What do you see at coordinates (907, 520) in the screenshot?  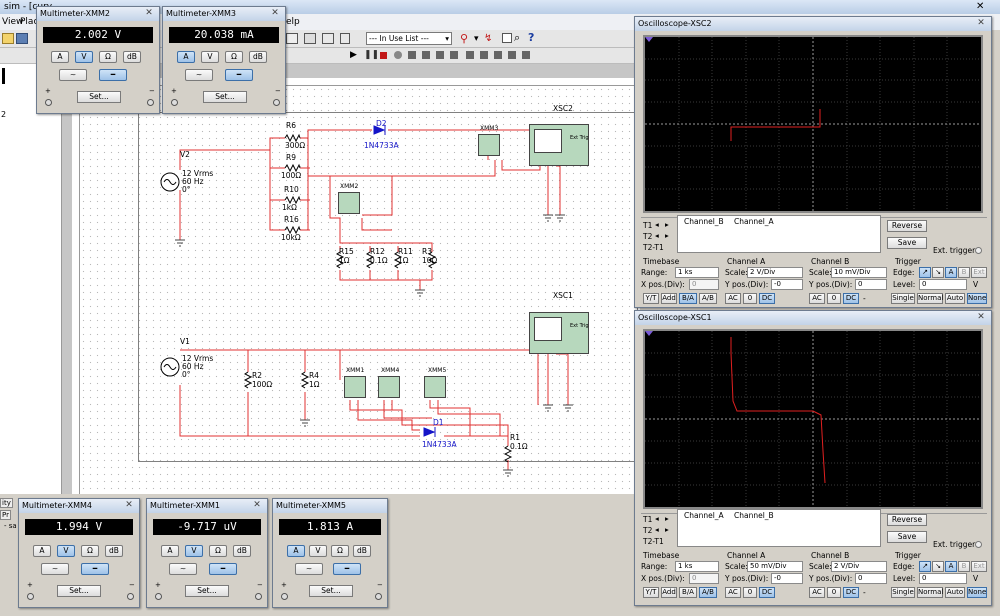 I see `reverse-button: Reverse` at bounding box center [907, 520].